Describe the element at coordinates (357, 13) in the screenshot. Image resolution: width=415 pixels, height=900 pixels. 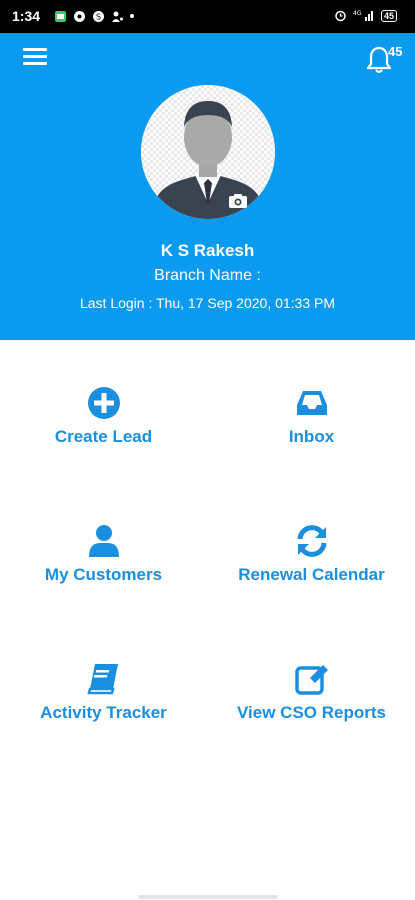
I see `svg-text: 4G` at that location.